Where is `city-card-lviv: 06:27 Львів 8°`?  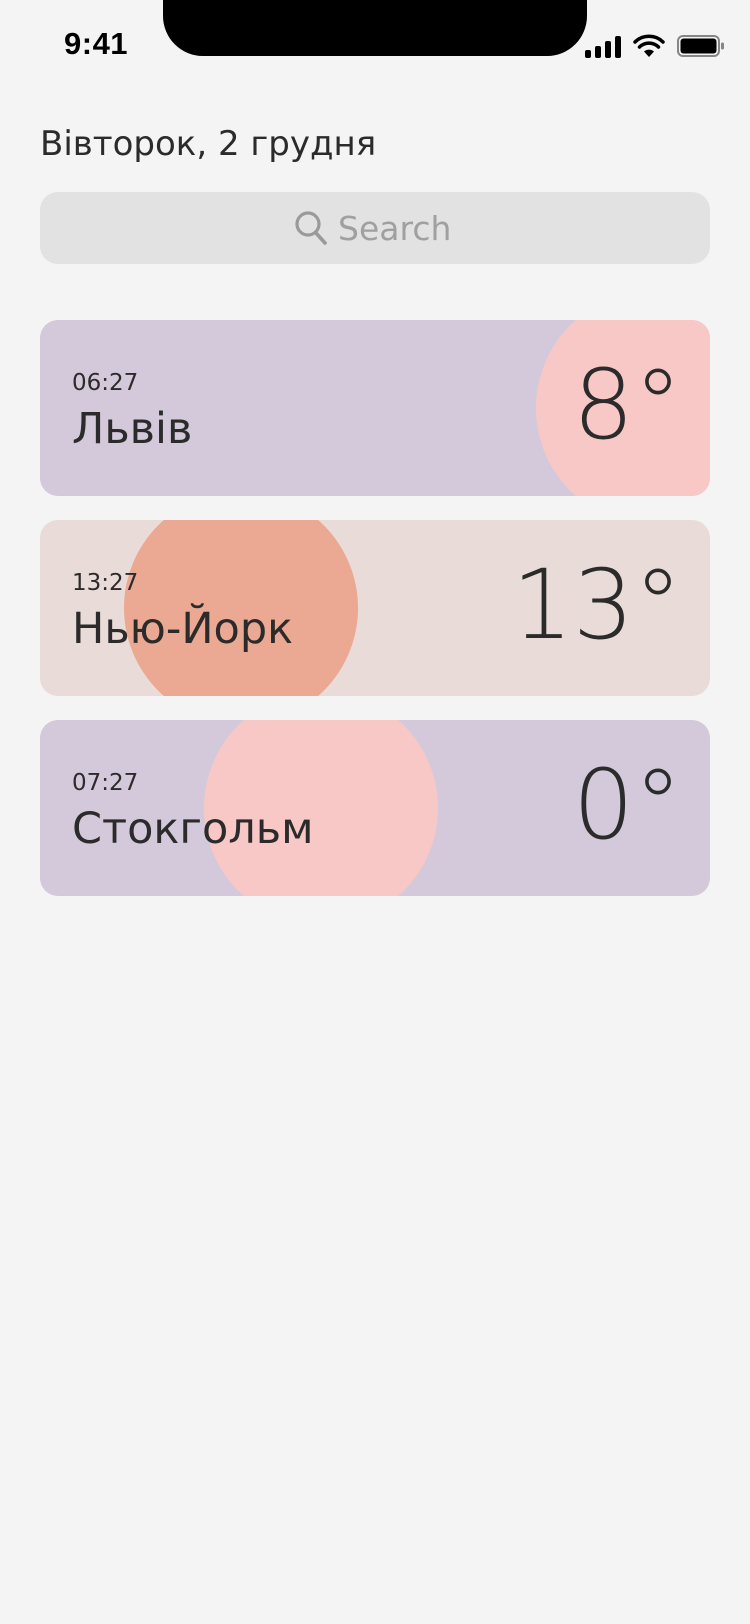
city-card-lviv: 06:27 Львів 8° is located at coordinates (375, 408).